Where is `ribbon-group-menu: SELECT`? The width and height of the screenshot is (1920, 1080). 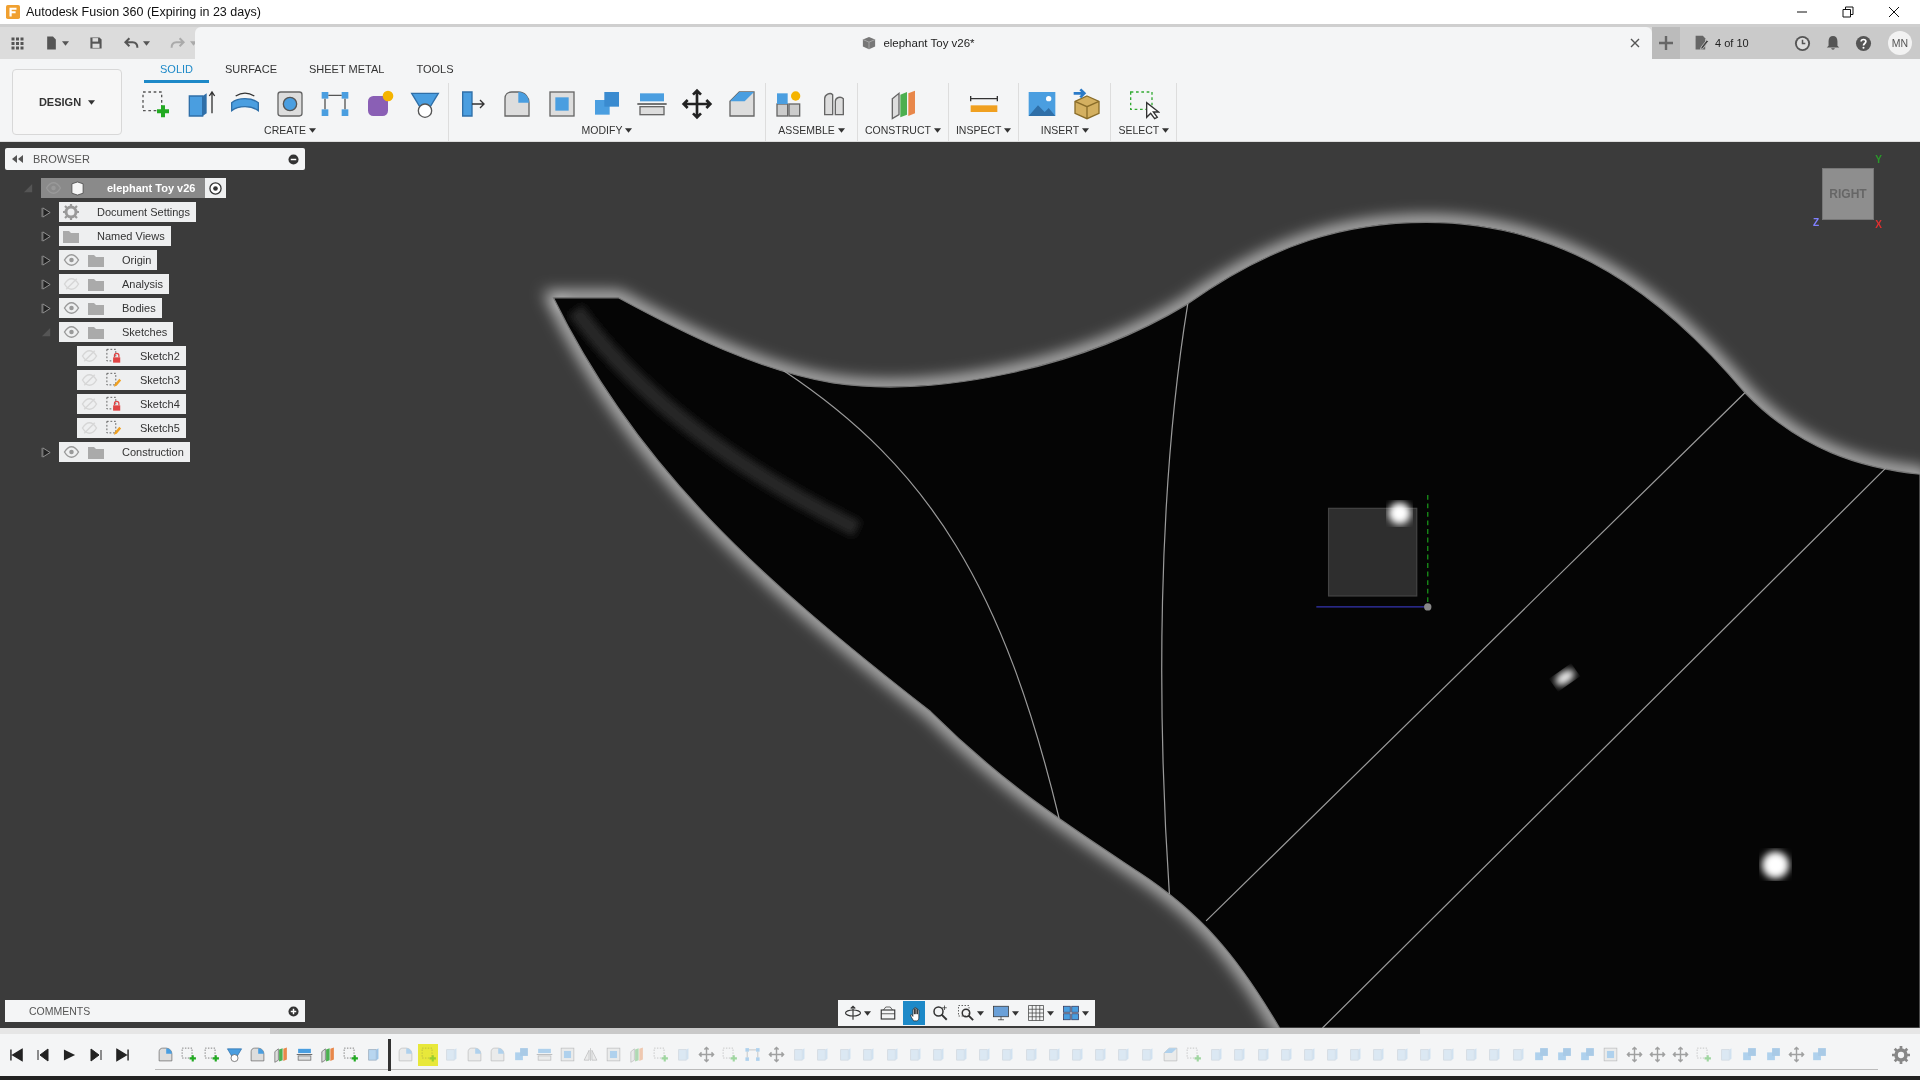 ribbon-group-menu: SELECT is located at coordinates (1144, 130).